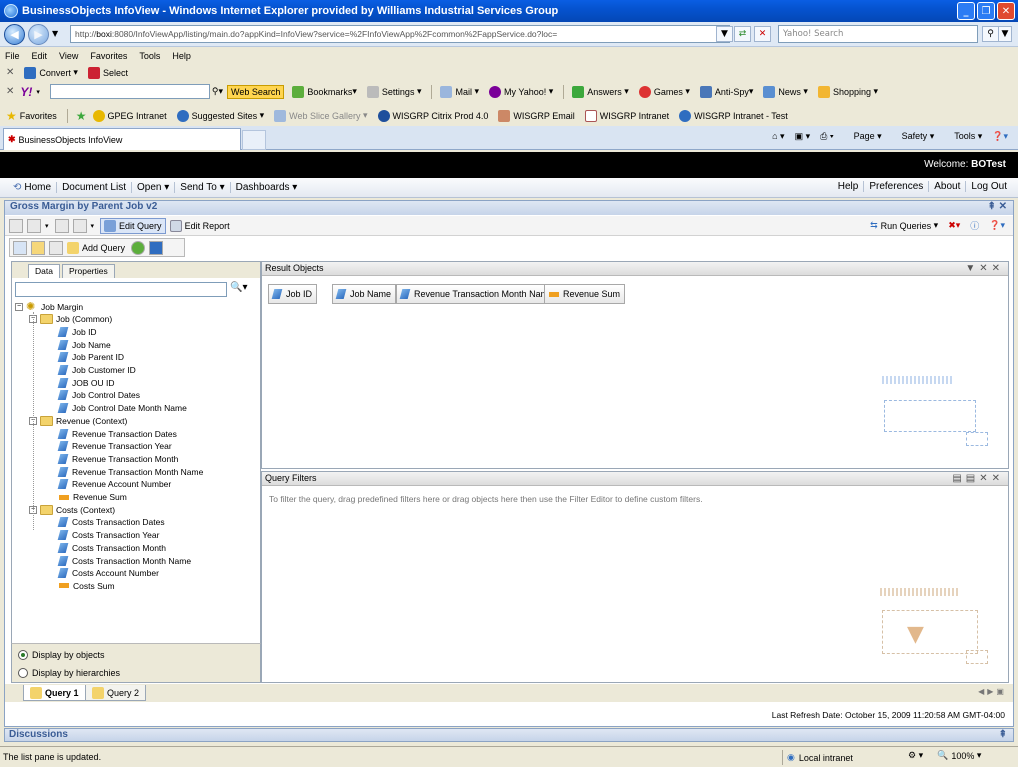 Image resolution: width=1018 pixels, height=767 pixels. What do you see at coordinates (138, 247) in the screenshot?
I see `combine-icon` at bounding box center [138, 247].